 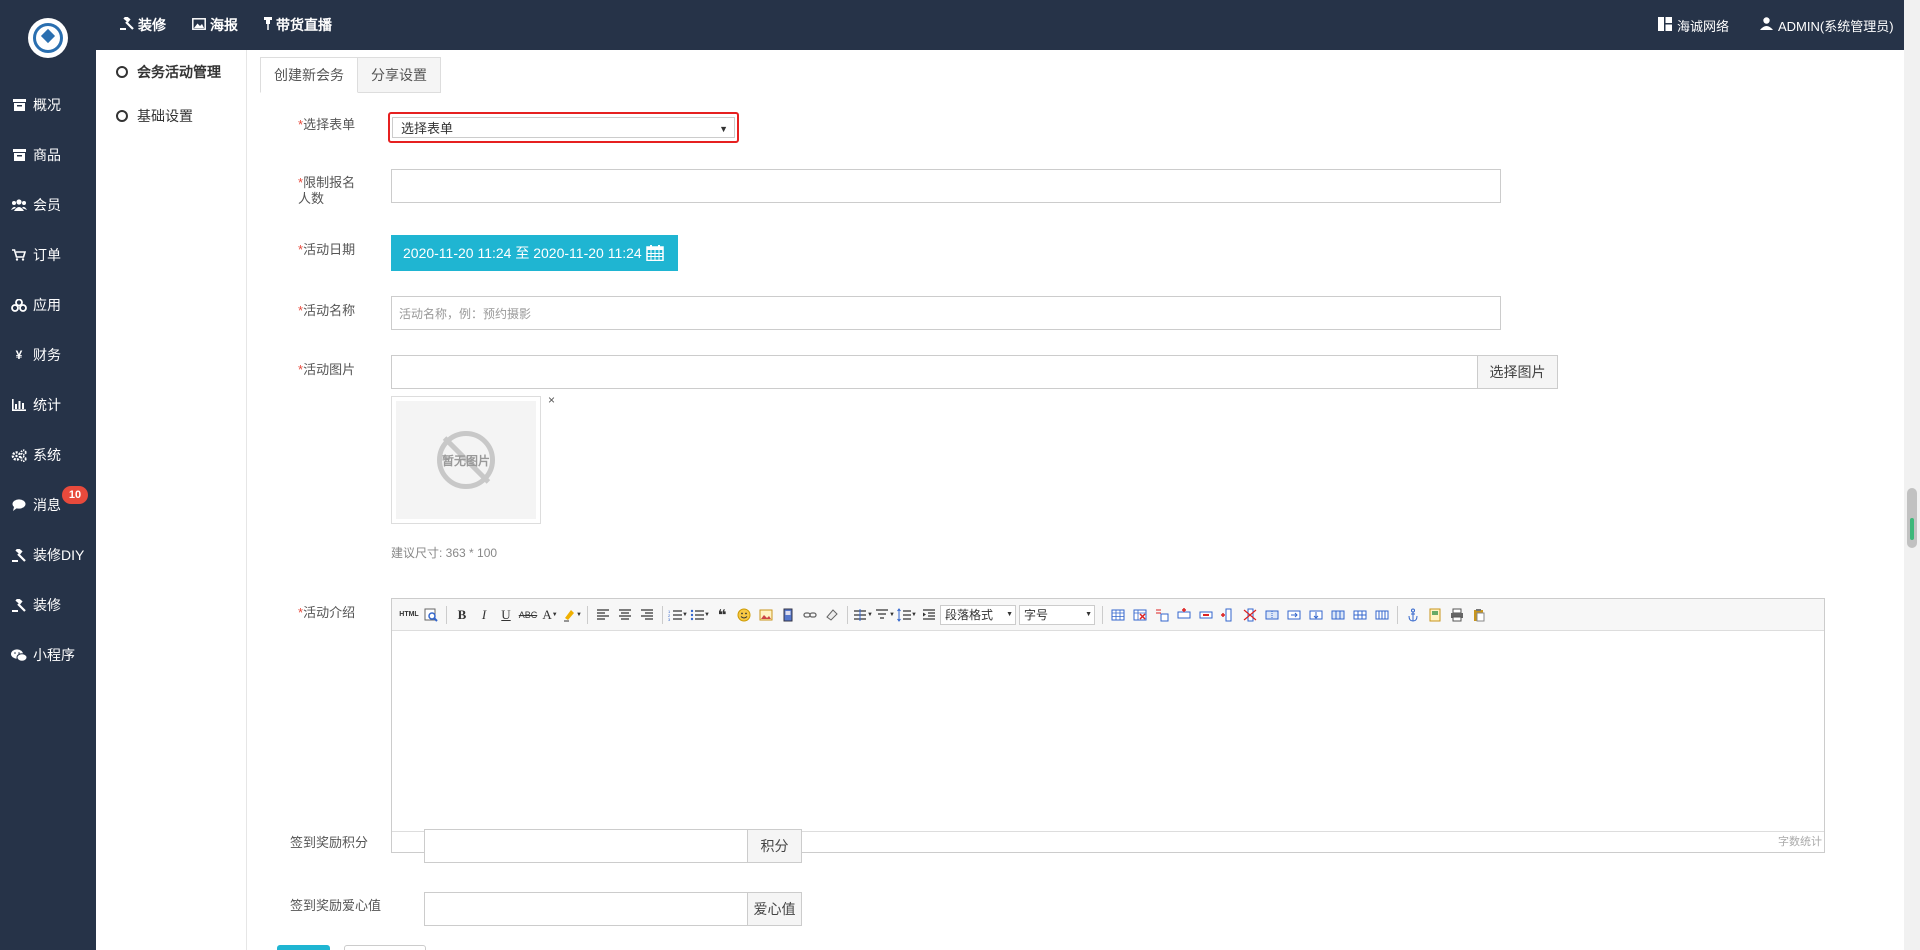 I want to click on dashboard-icon, so click(x=19, y=105).